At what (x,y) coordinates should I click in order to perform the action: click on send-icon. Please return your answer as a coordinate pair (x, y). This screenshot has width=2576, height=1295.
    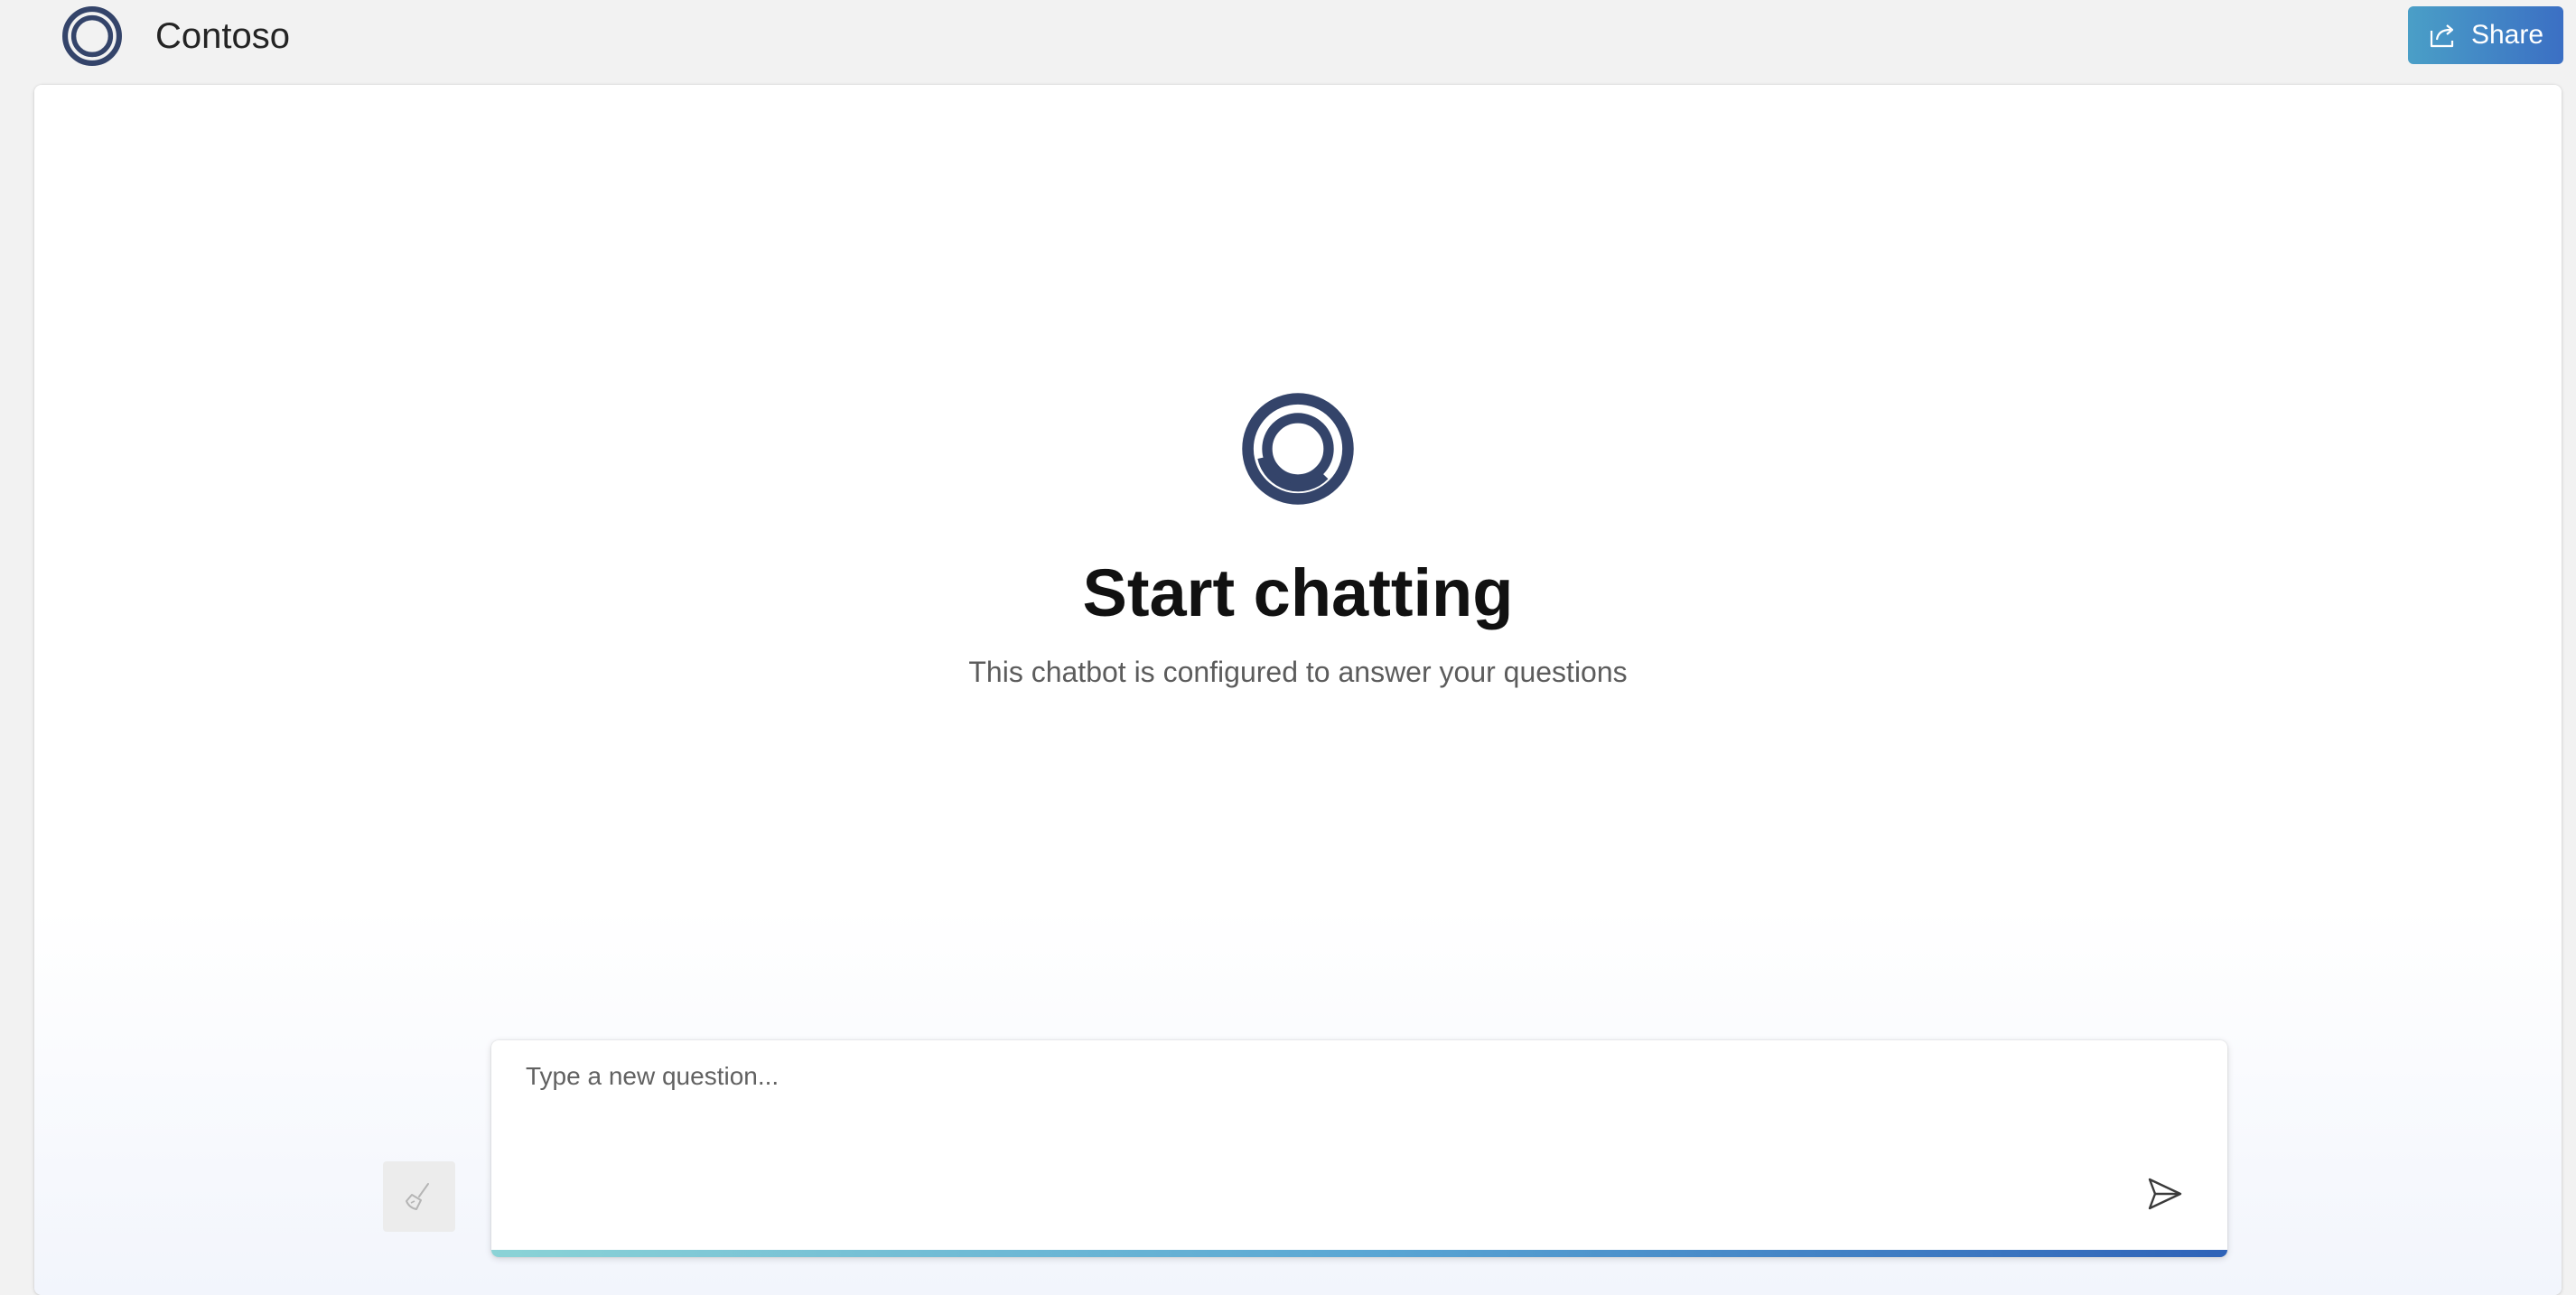
    Looking at the image, I should click on (2165, 1194).